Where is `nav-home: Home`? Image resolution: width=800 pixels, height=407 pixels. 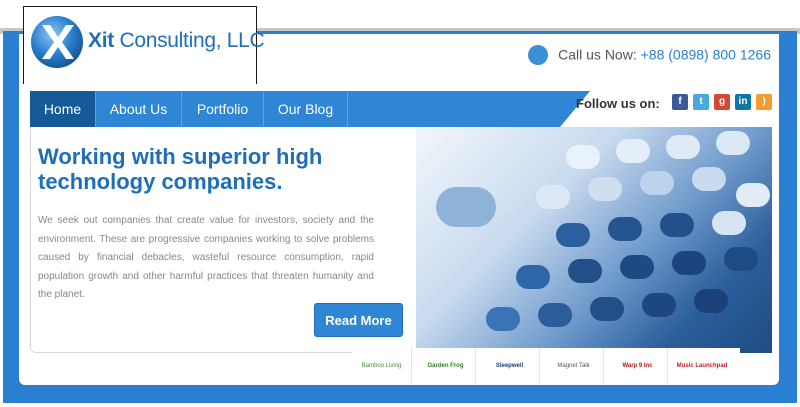
nav-home: Home is located at coordinates (63, 109).